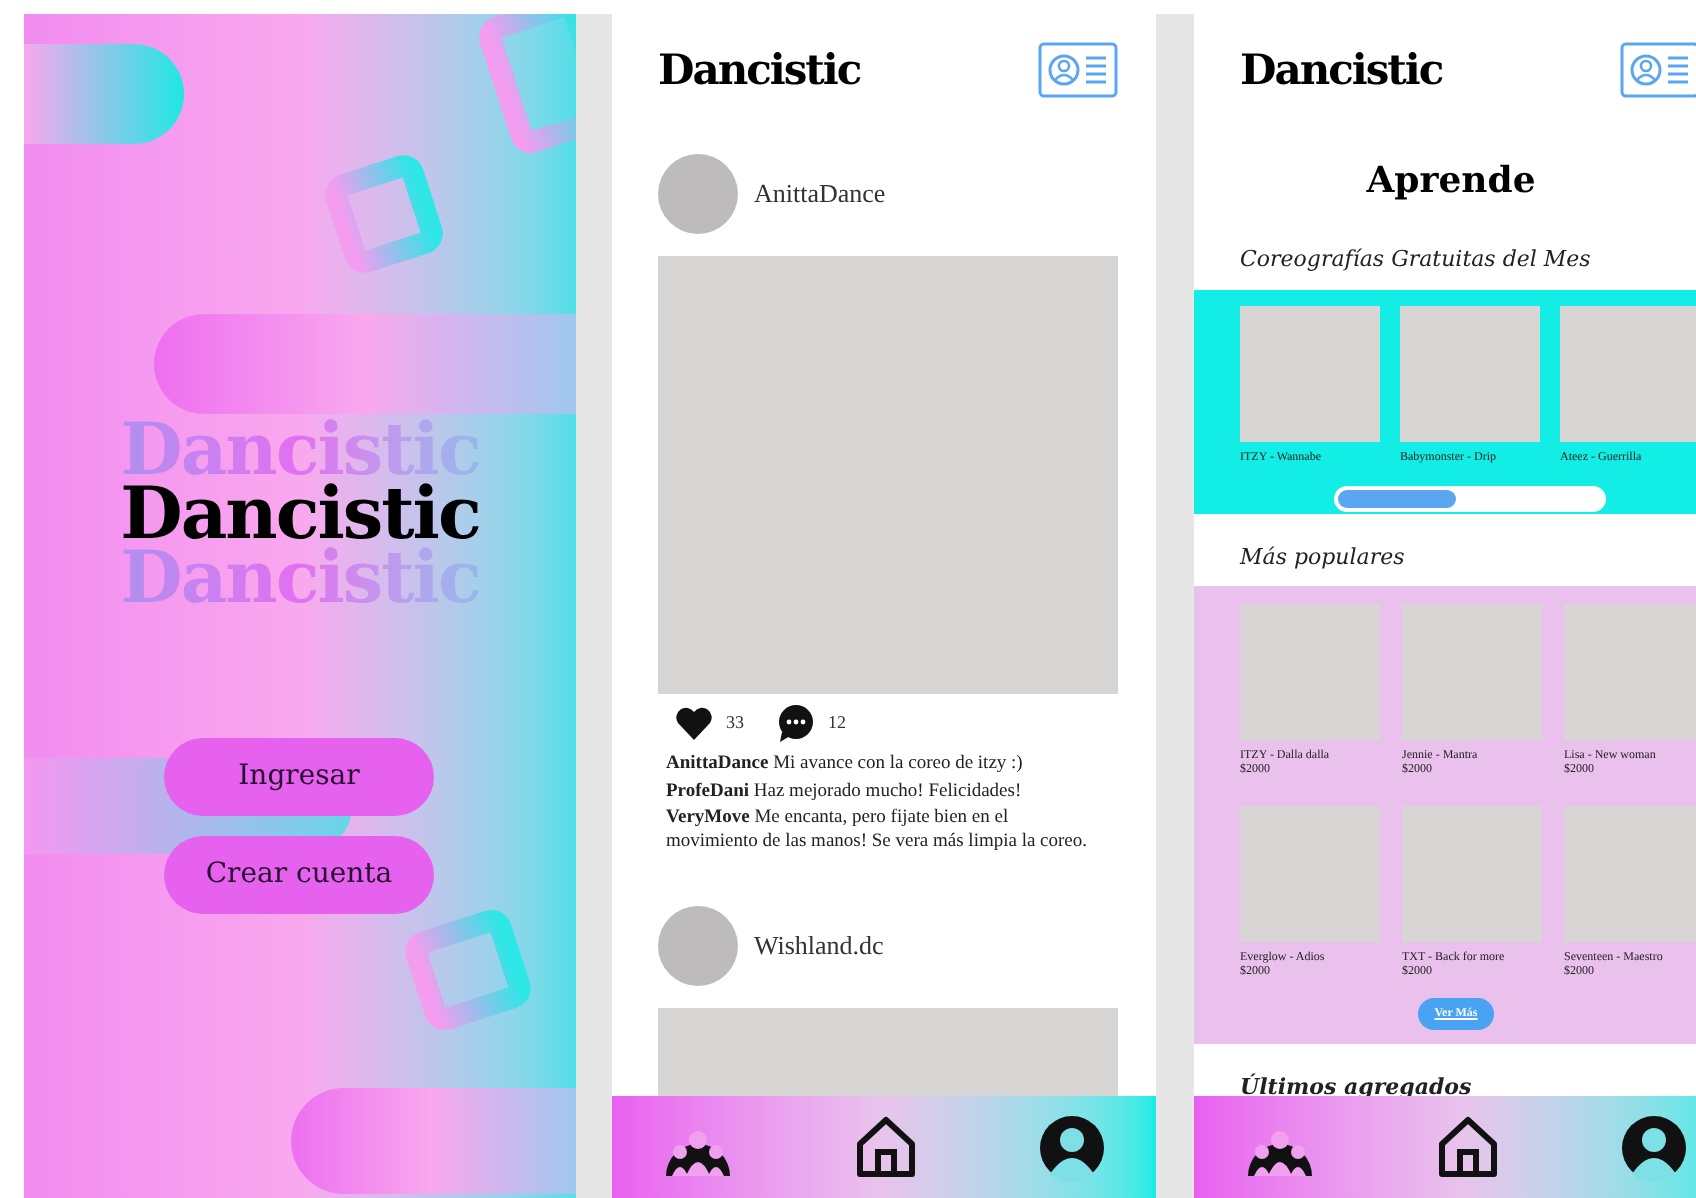 The width and height of the screenshot is (1696, 1198). Describe the element at coordinates (299, 875) in the screenshot. I see `welcome-button: Crear cuenta` at that location.